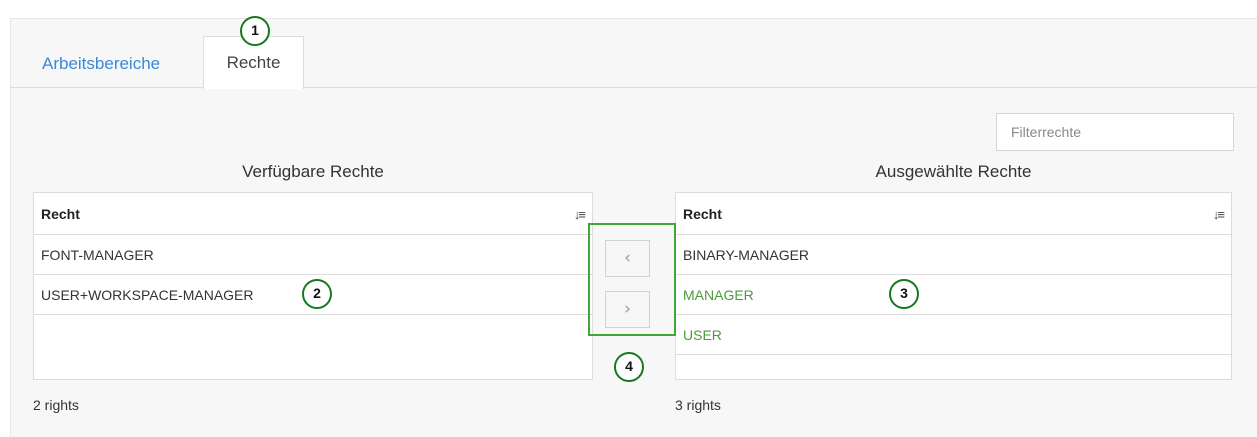  I want to click on table-row: FONT-MANAGER, so click(313, 255).